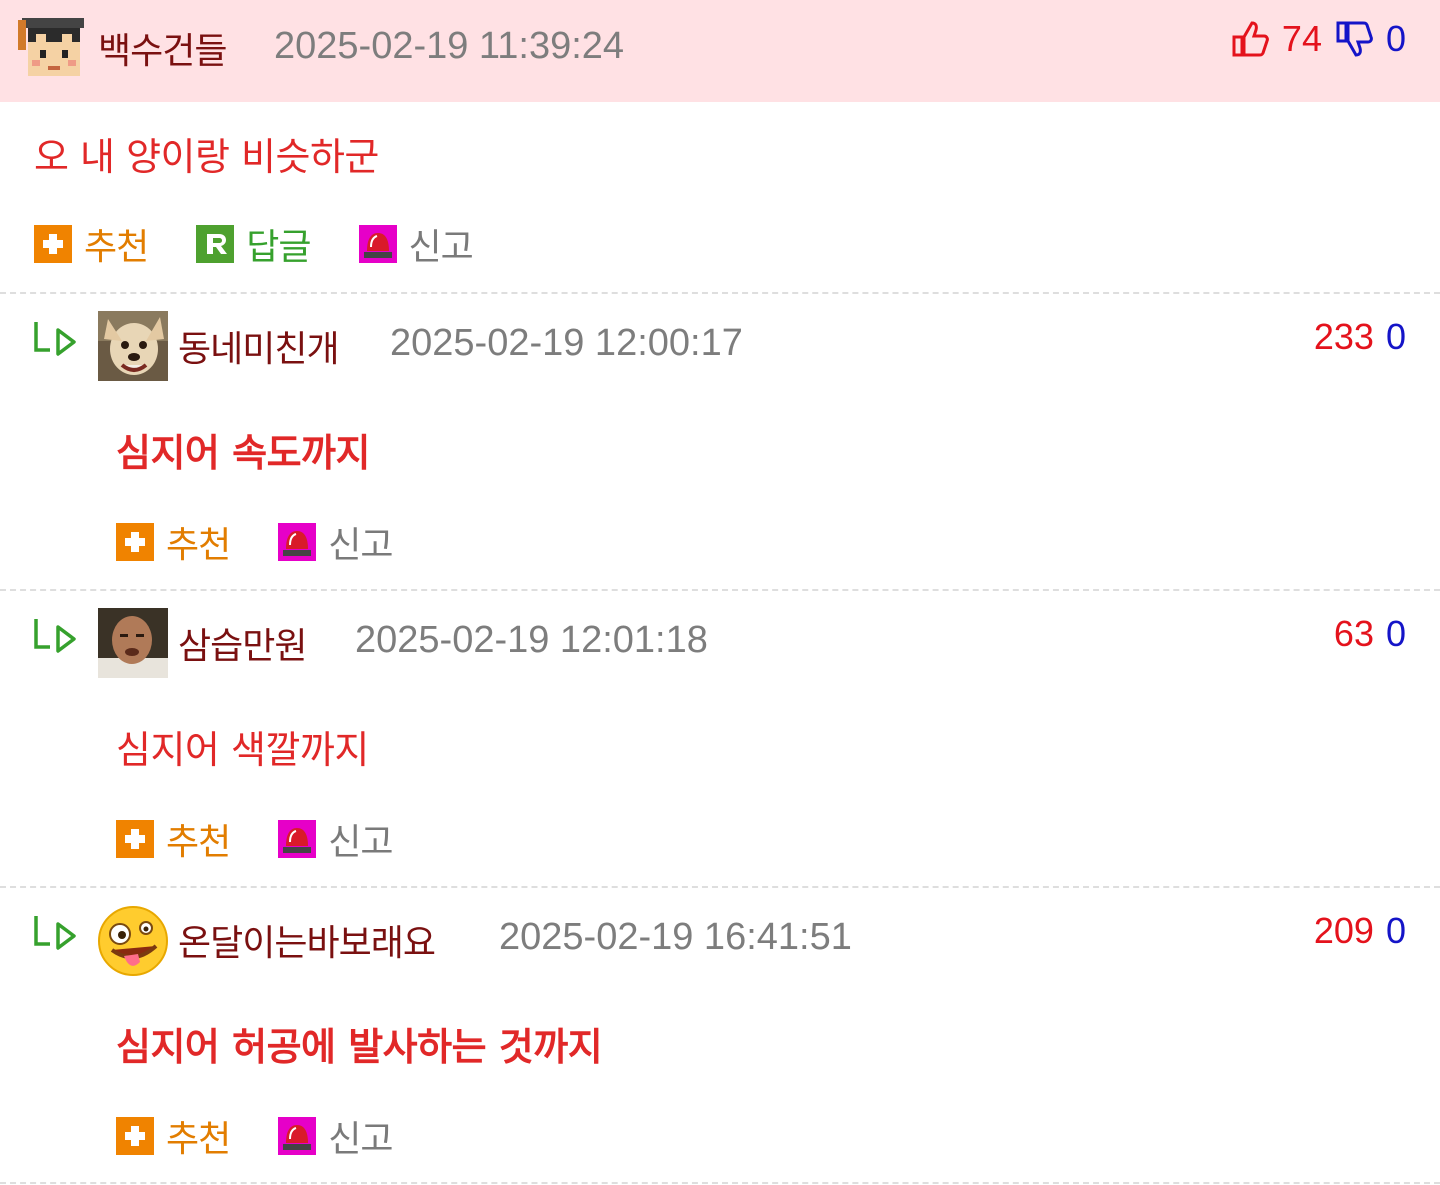 The width and height of the screenshot is (1440, 1185). I want to click on nickname: 동네미친개, so click(259, 346).